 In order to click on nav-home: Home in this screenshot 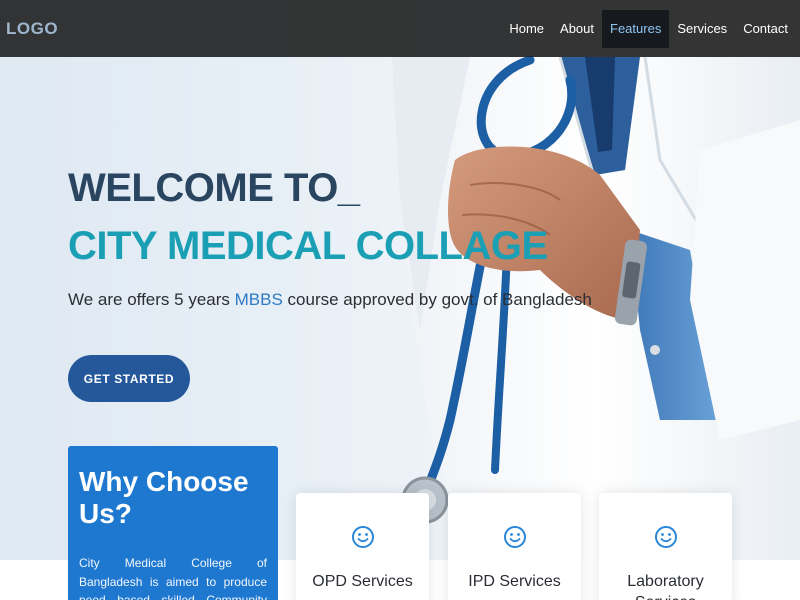, I will do `click(526, 29)`.